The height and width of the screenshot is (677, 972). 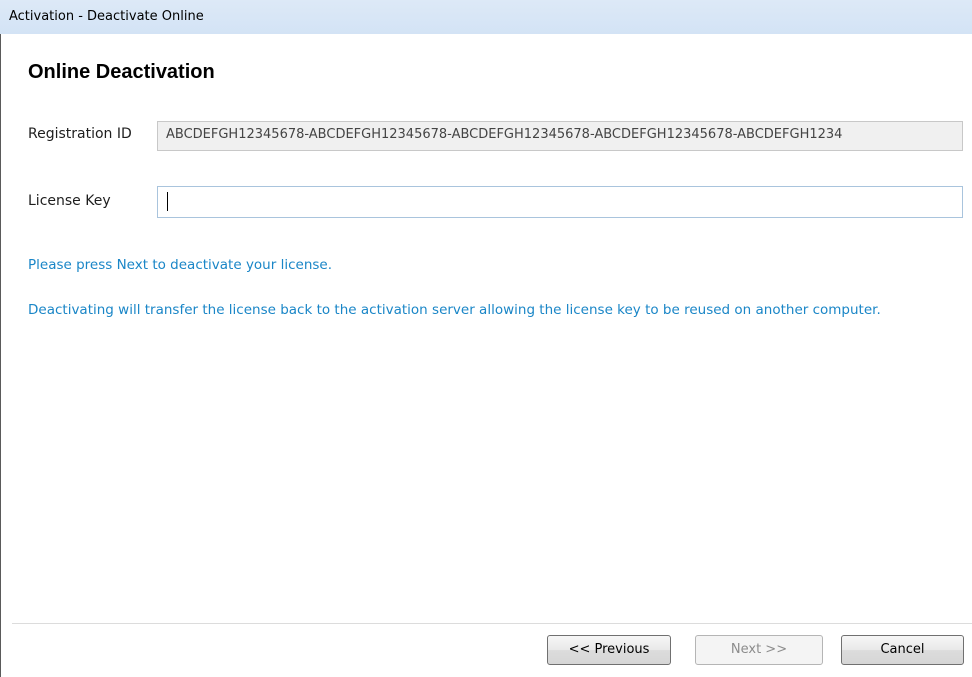 What do you see at coordinates (0, 355) in the screenshot?
I see `window-frame-left` at bounding box center [0, 355].